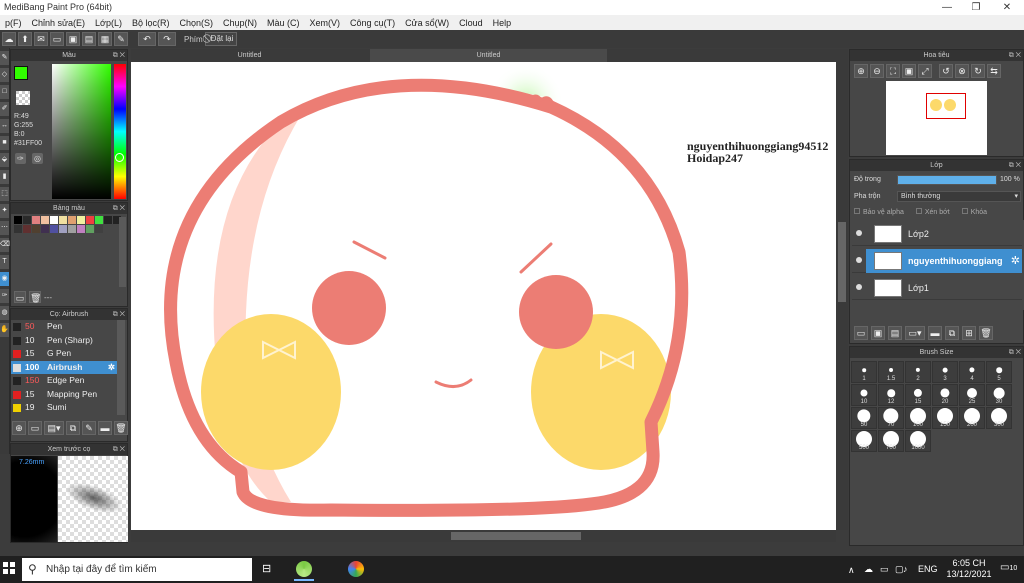 This screenshot has width=1024, height=583. Describe the element at coordinates (483, 536) in the screenshot. I see `canvas-horizontal-scrollbar` at that location.